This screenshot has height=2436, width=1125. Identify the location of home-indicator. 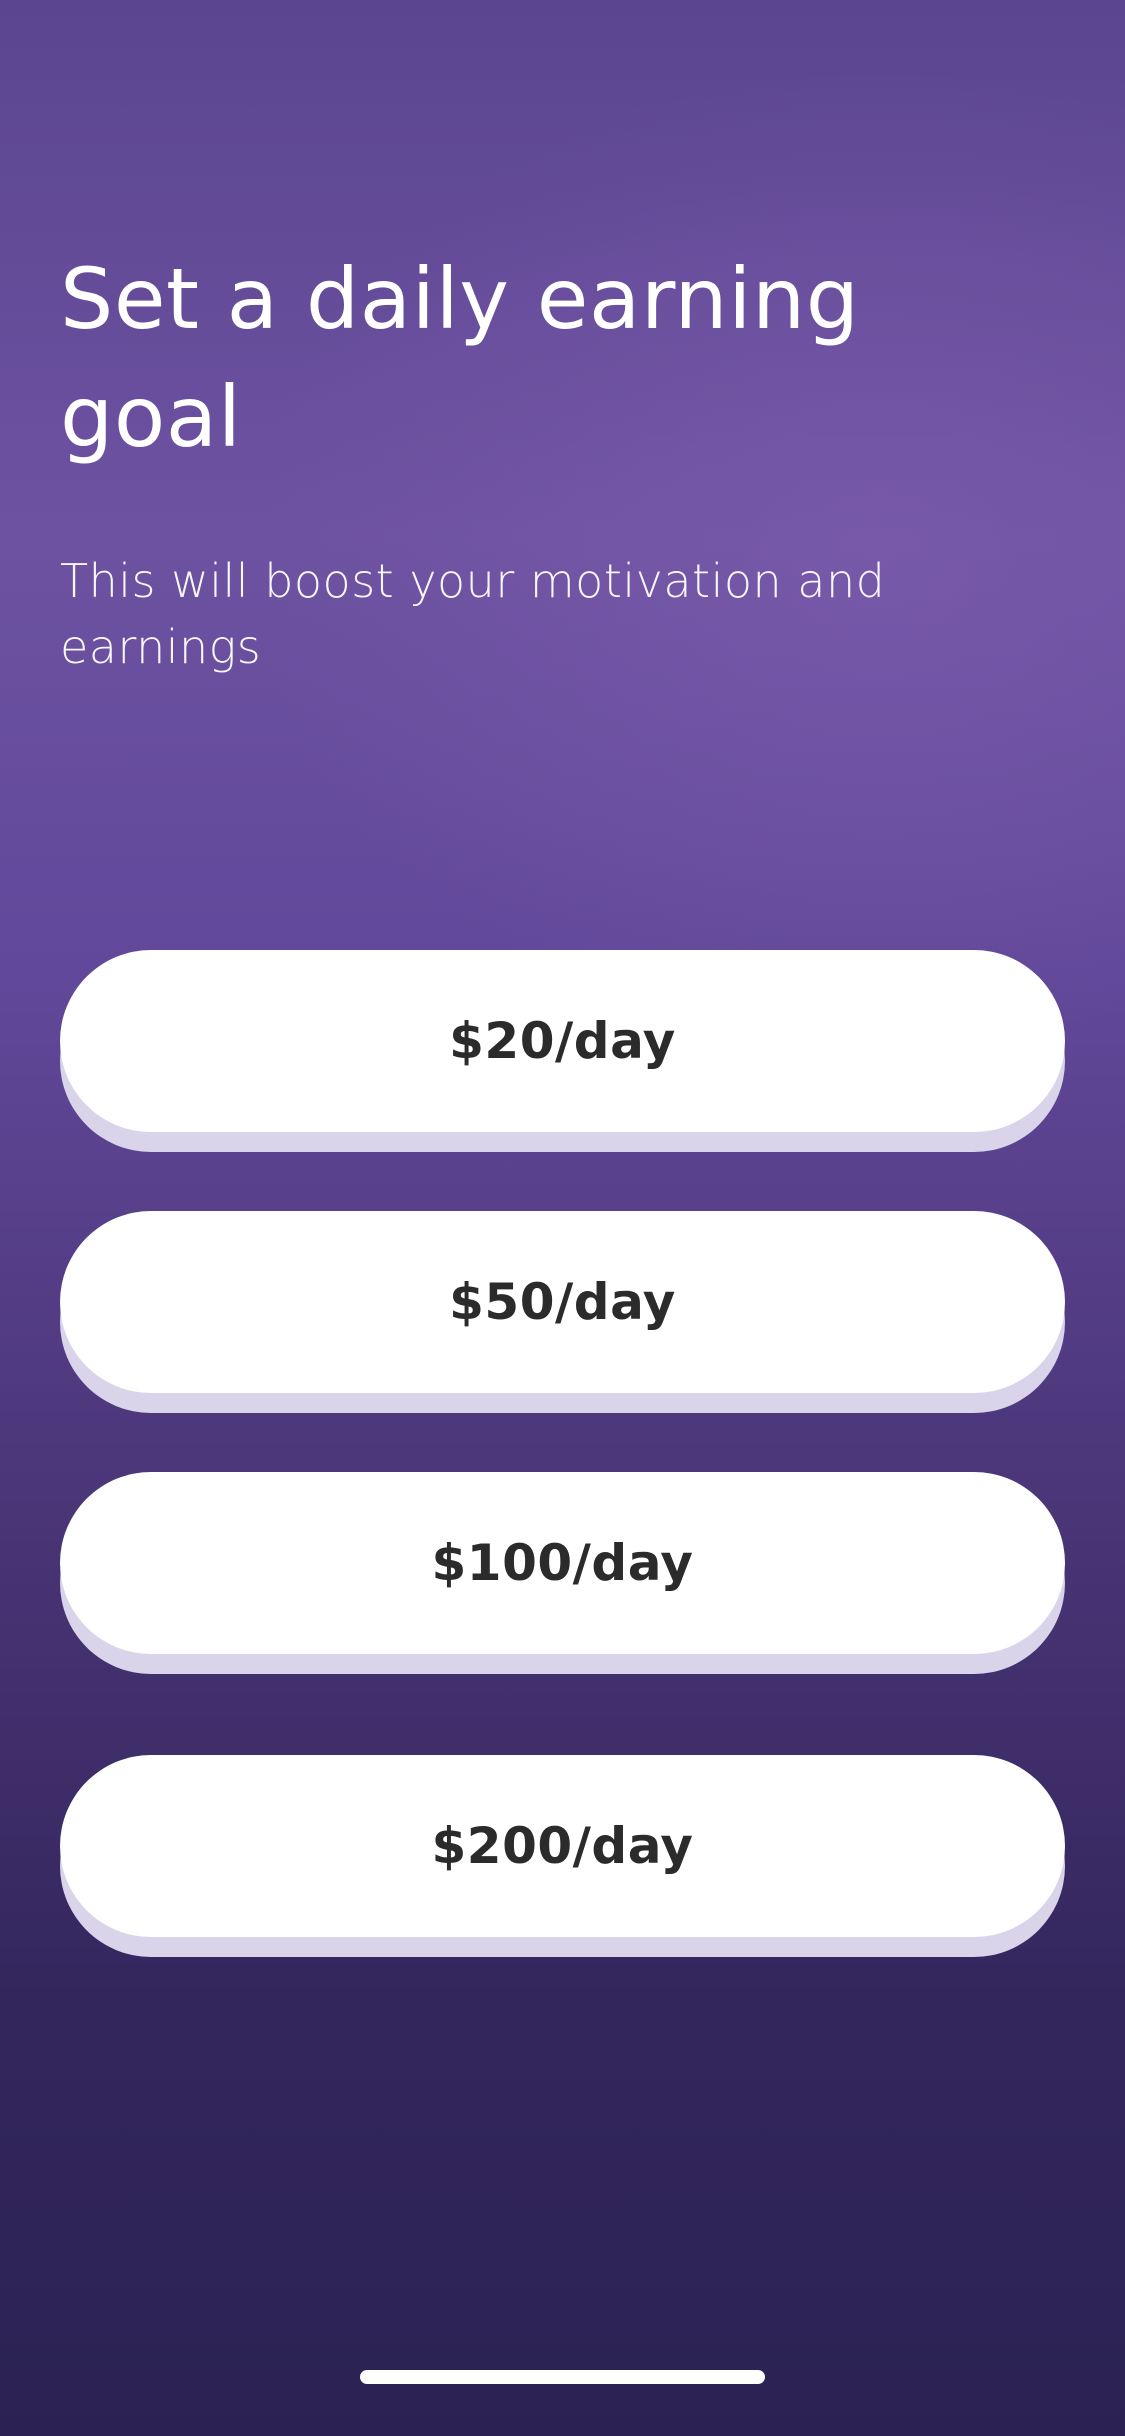
(562, 2377).